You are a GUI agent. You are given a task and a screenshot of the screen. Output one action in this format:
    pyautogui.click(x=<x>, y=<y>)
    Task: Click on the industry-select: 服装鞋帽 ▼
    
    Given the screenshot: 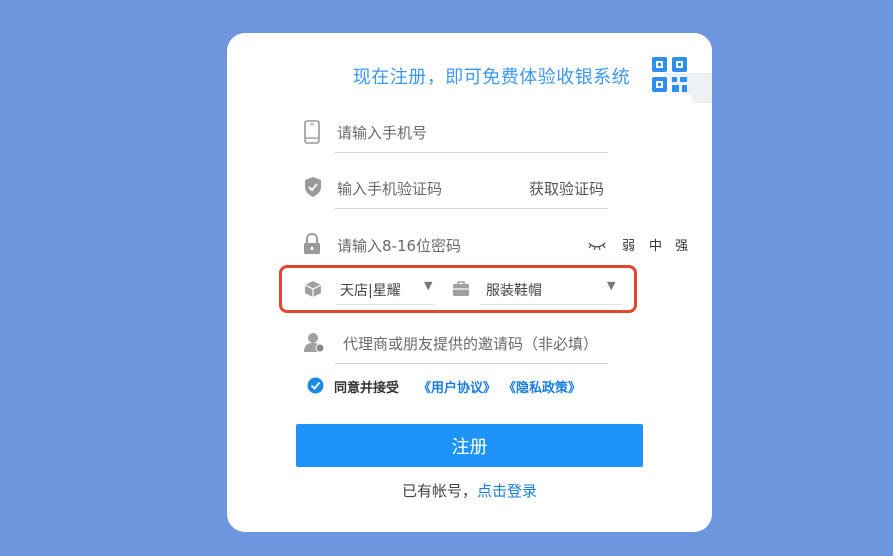 What is the action you would take?
    pyautogui.click(x=537, y=290)
    